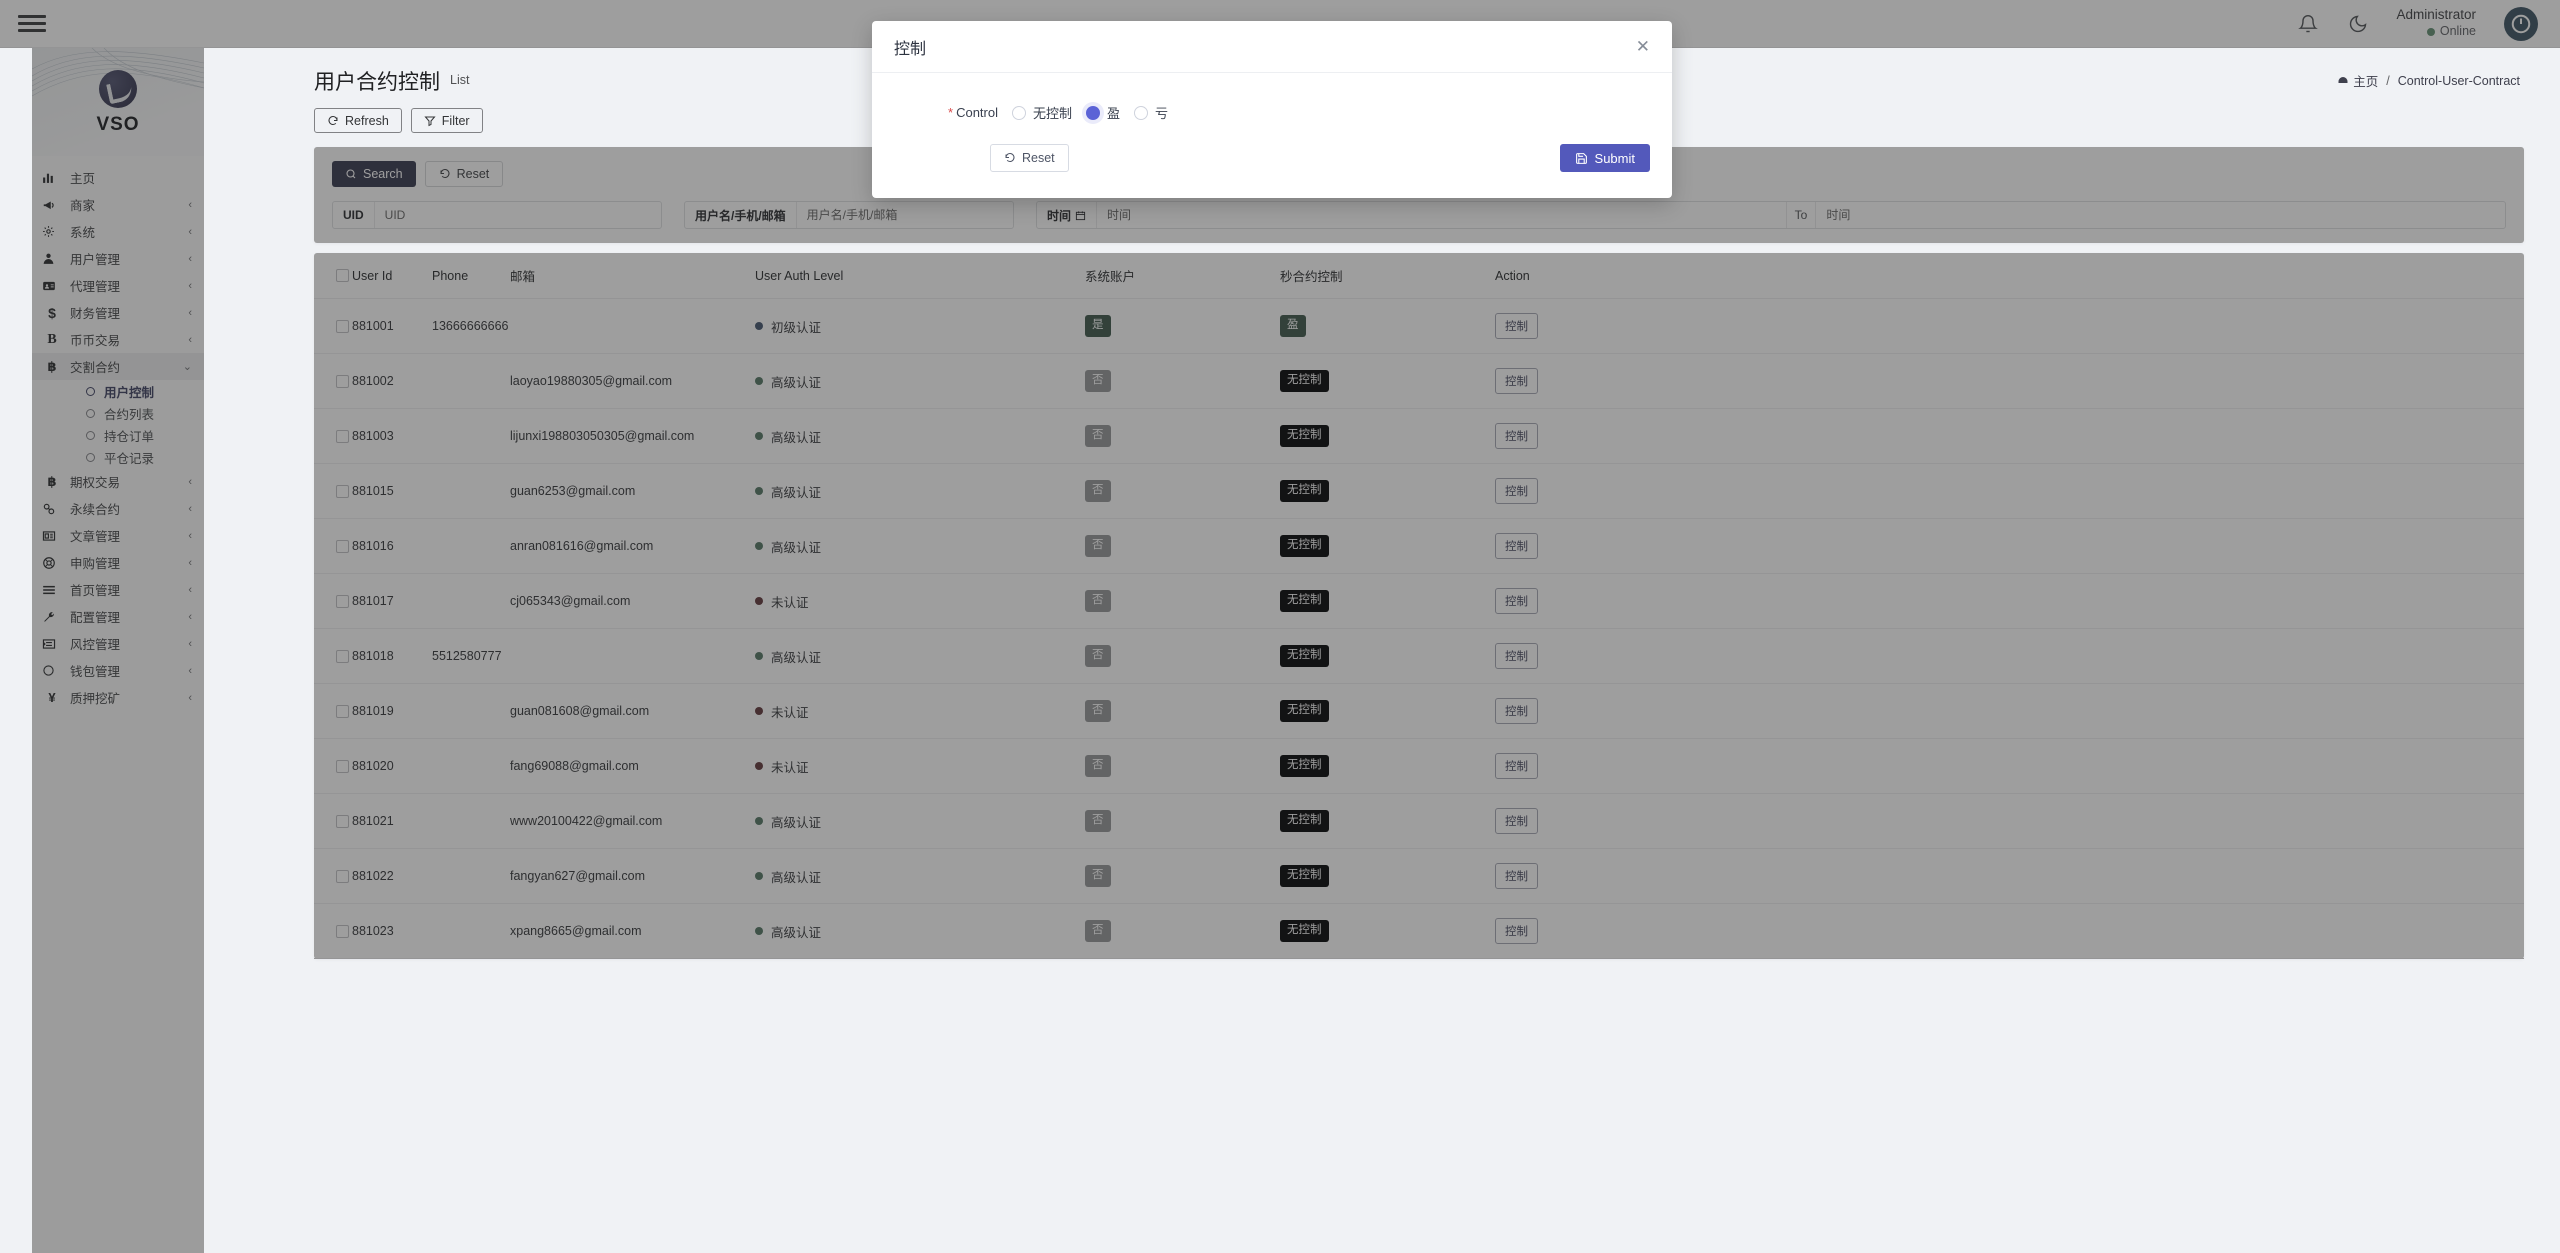  What do you see at coordinates (1614, 158) in the screenshot?
I see `modal-submit-label: Submit` at bounding box center [1614, 158].